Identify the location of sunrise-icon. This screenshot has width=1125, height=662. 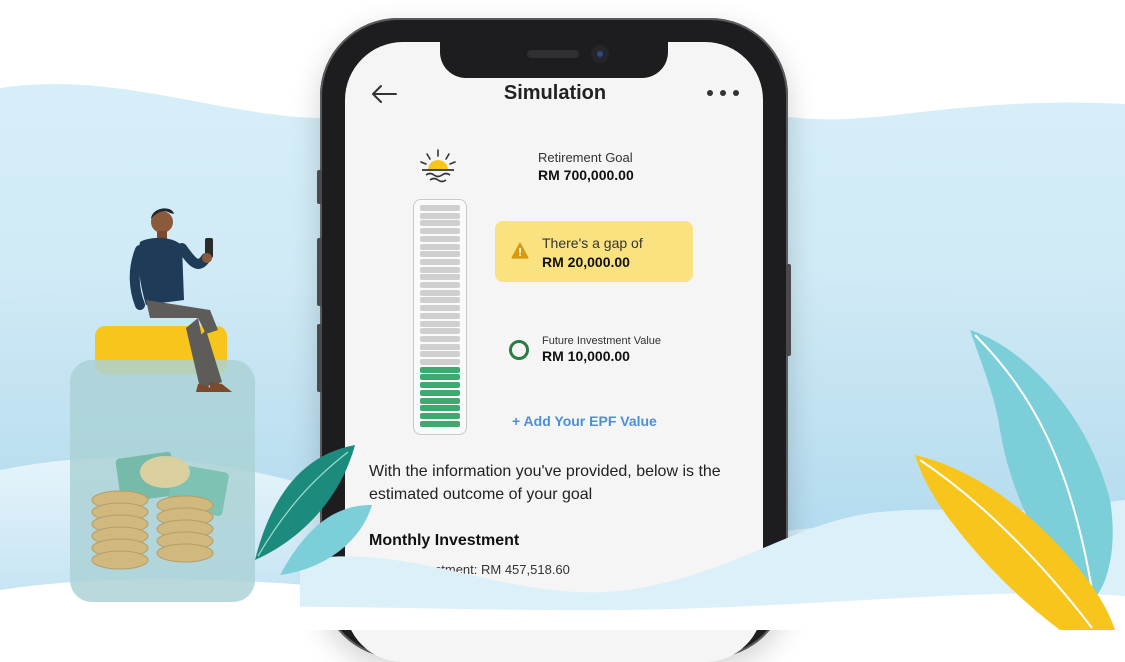
(438, 166).